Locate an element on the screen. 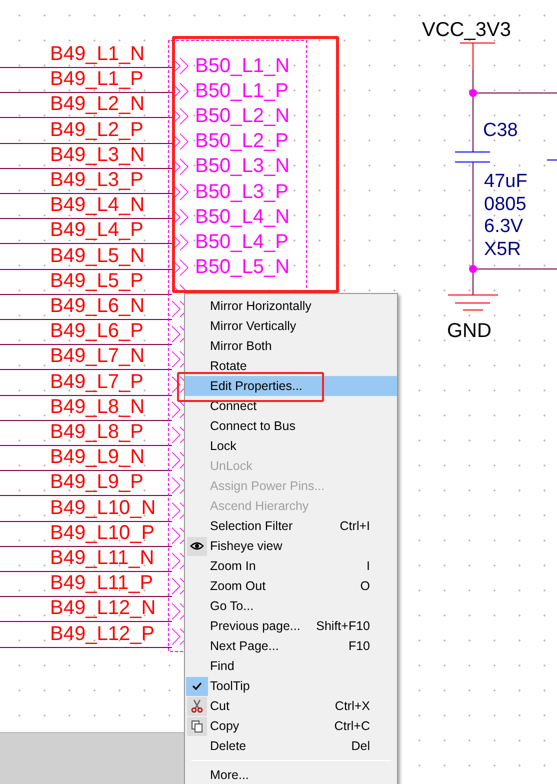  menu-item: Delete Del is located at coordinates (291, 746).